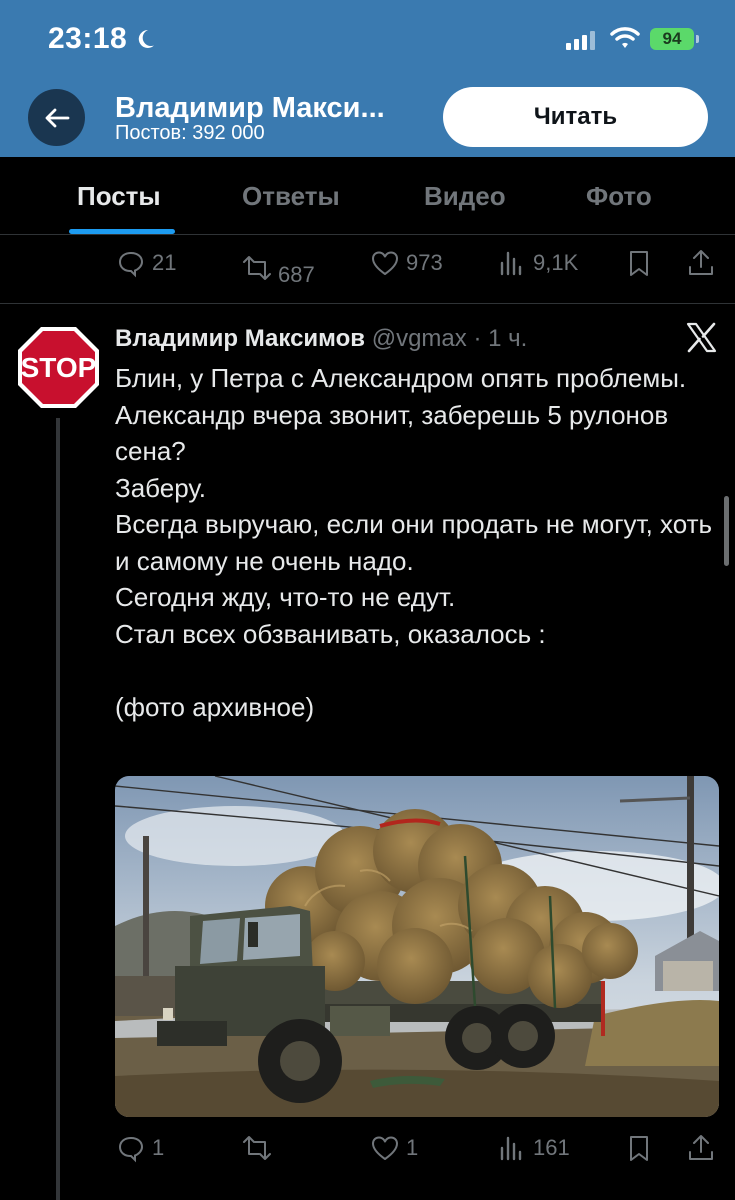 This screenshot has width=735, height=1200. Describe the element at coordinates (367, 196) in the screenshot. I see `profile-tabs: Посты Ответы Видео Фото` at that location.